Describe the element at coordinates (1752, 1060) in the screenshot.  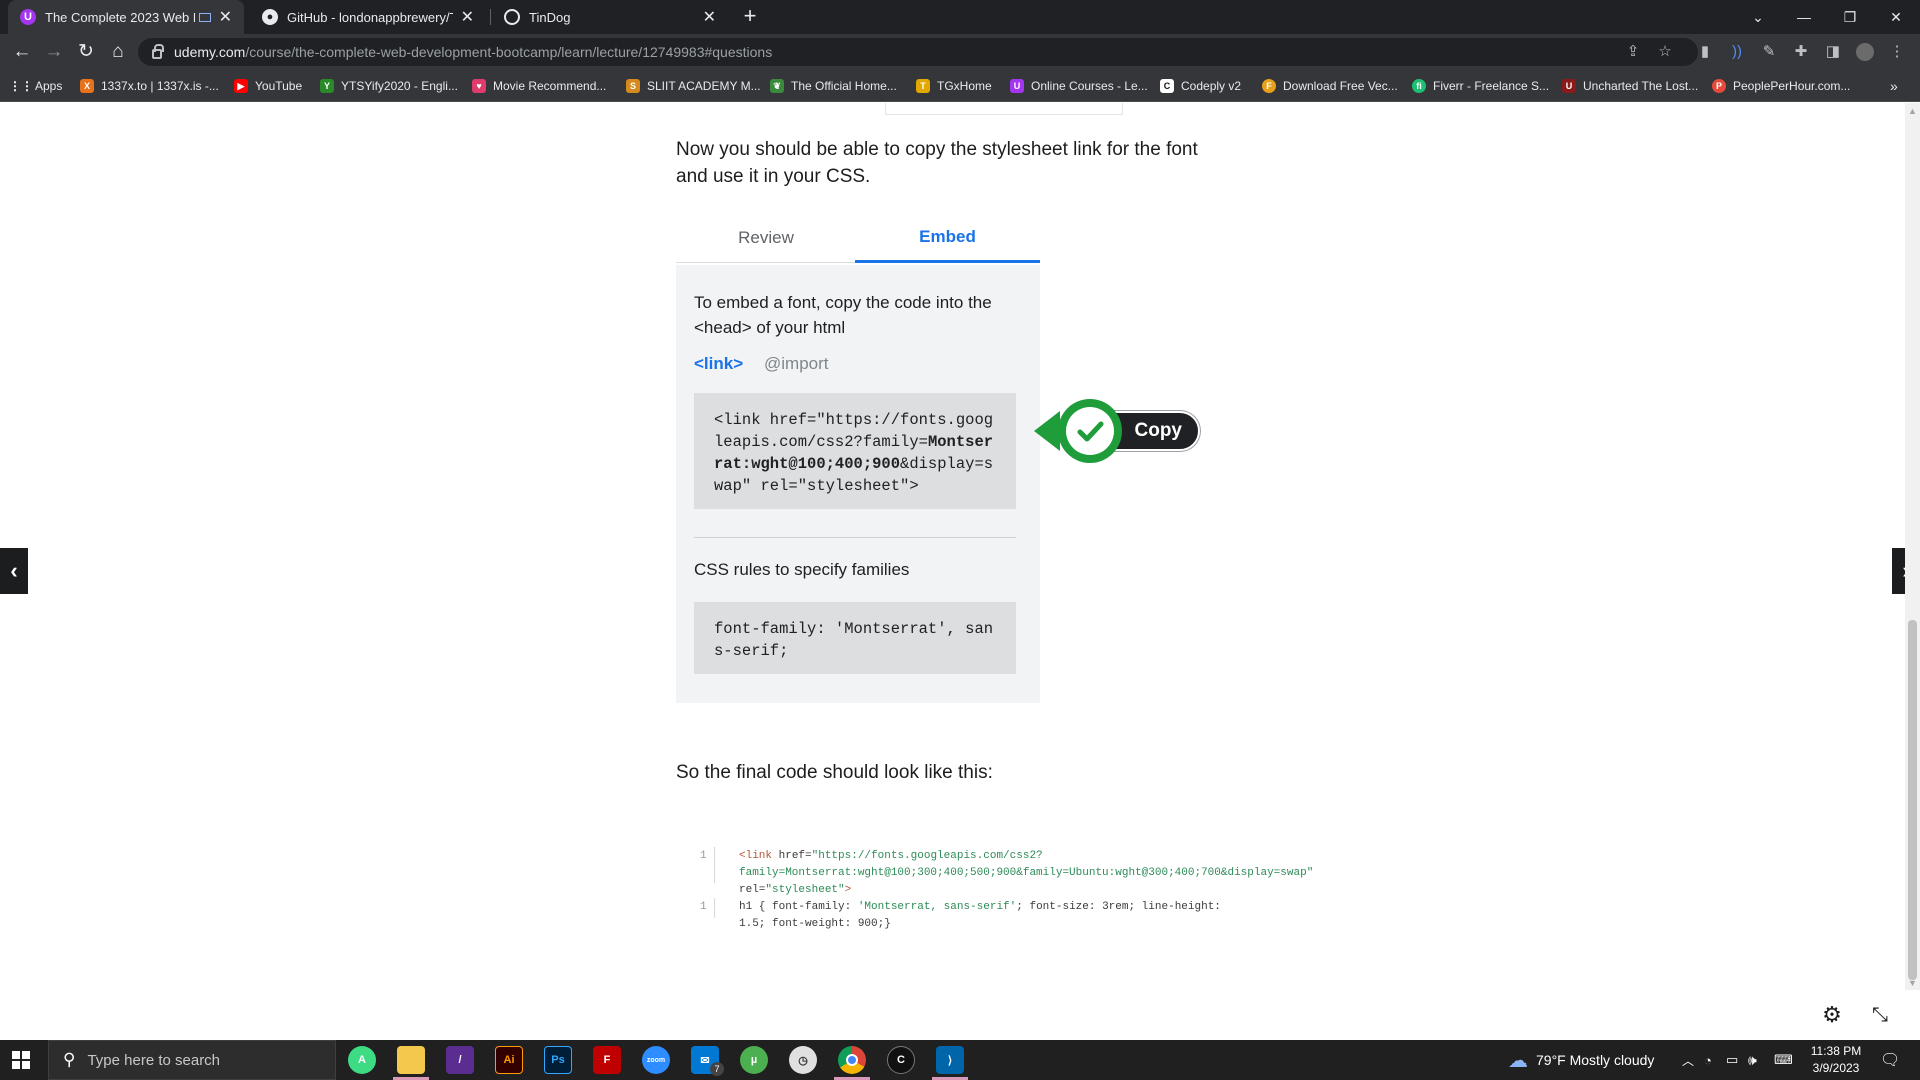
I see `volume-icon: 🕪` at that location.